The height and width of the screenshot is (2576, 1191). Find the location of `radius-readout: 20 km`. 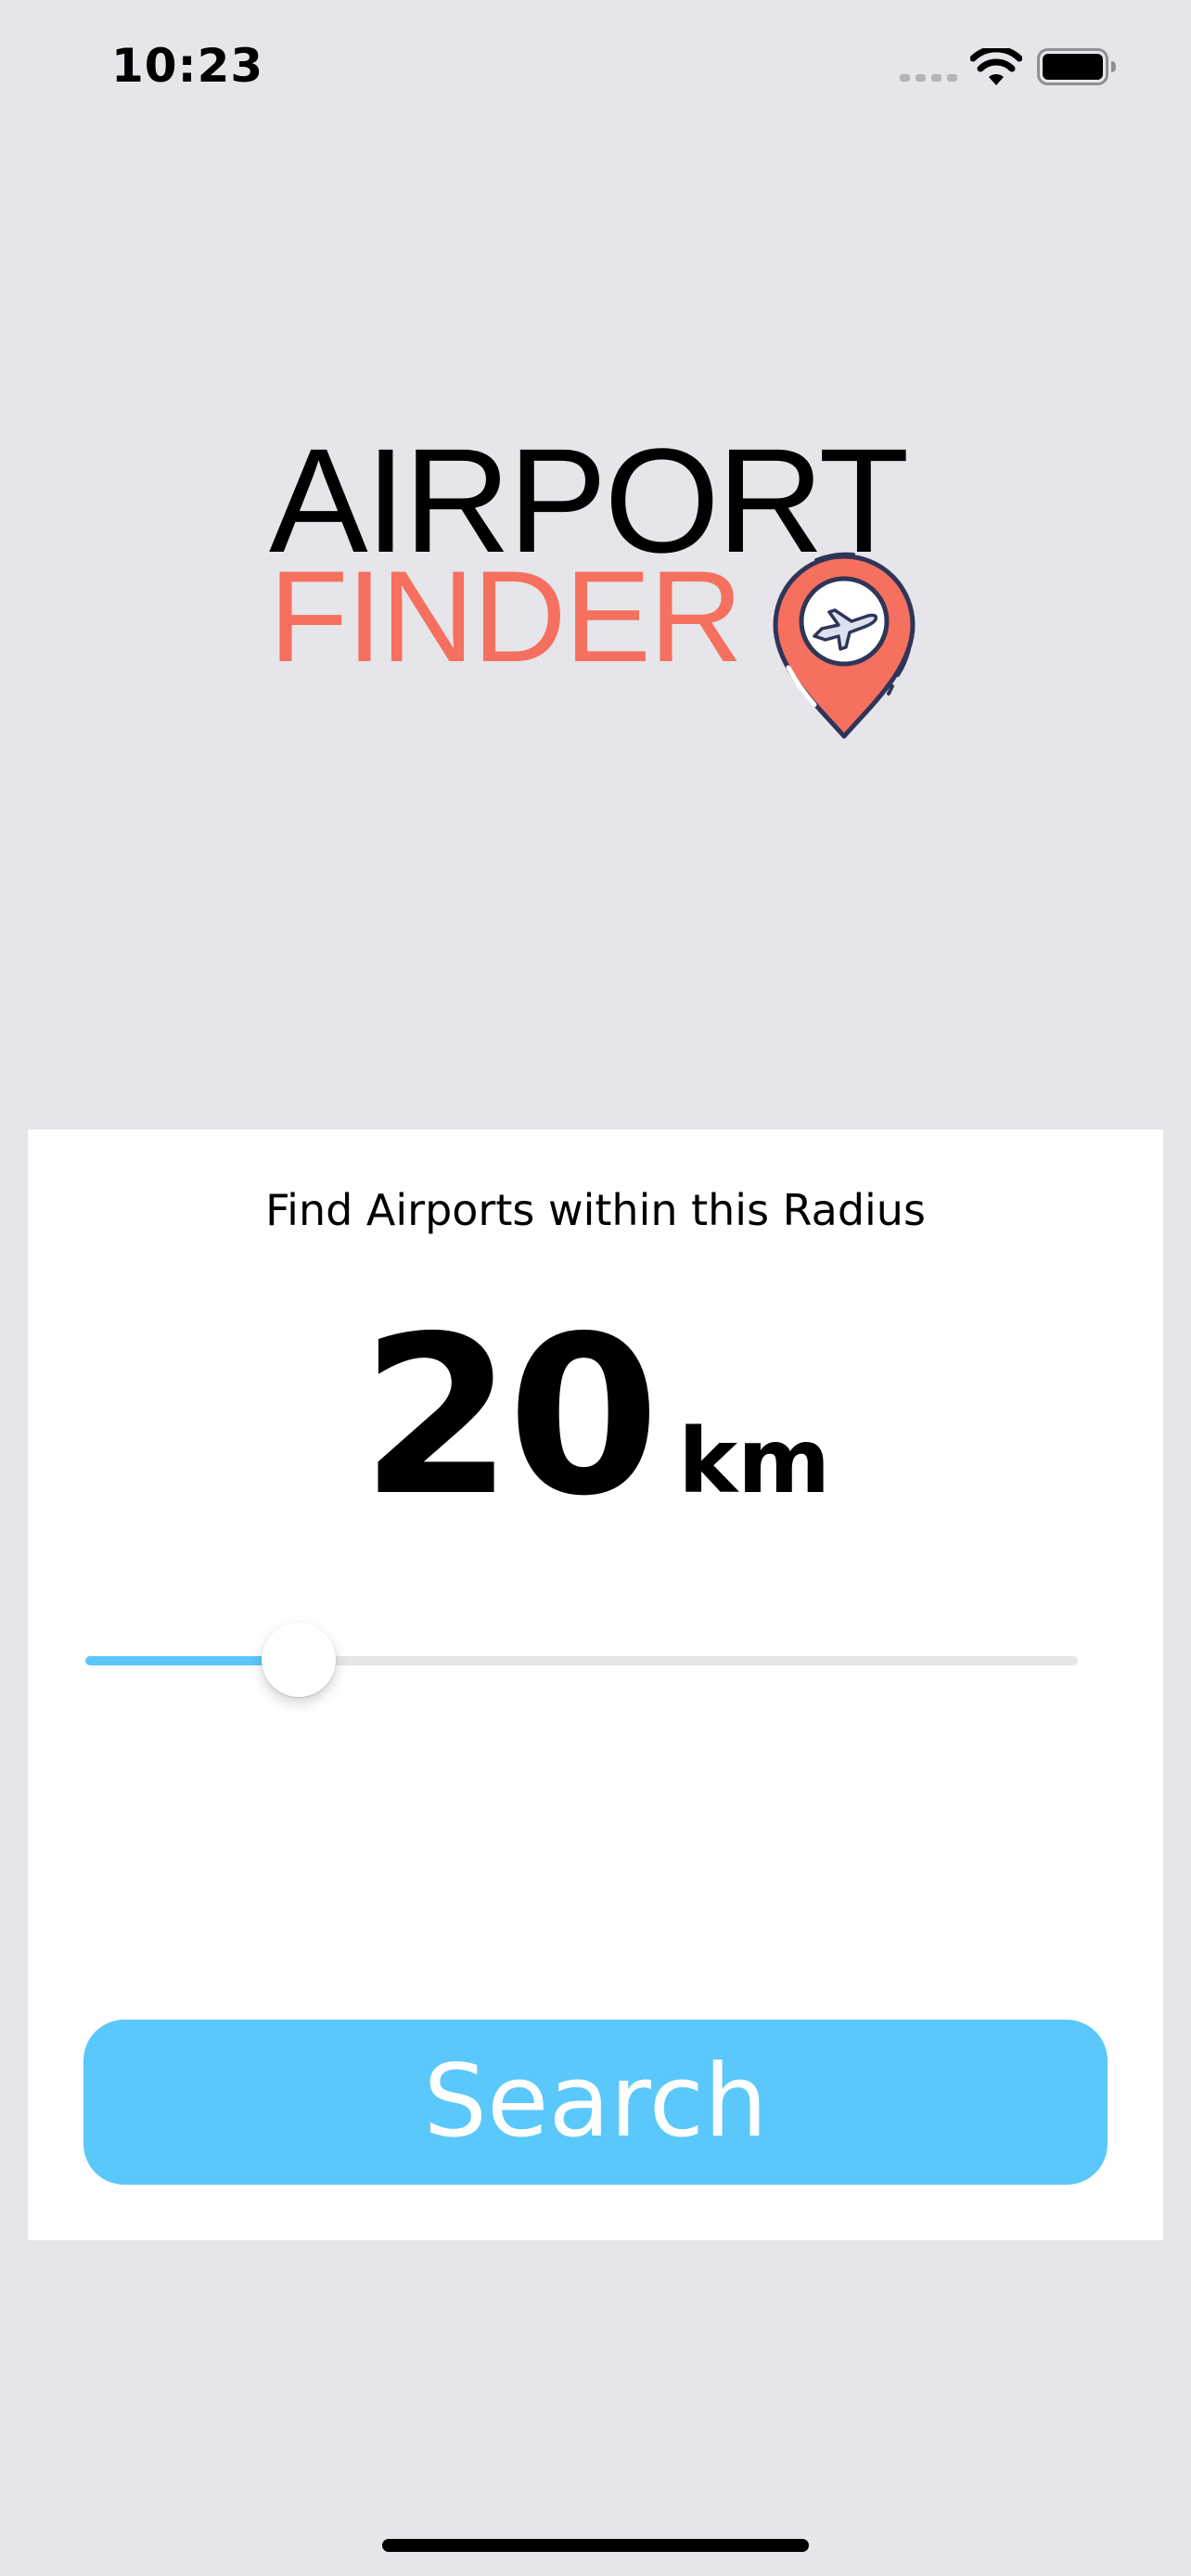

radius-readout: 20 km is located at coordinates (595, 1417).